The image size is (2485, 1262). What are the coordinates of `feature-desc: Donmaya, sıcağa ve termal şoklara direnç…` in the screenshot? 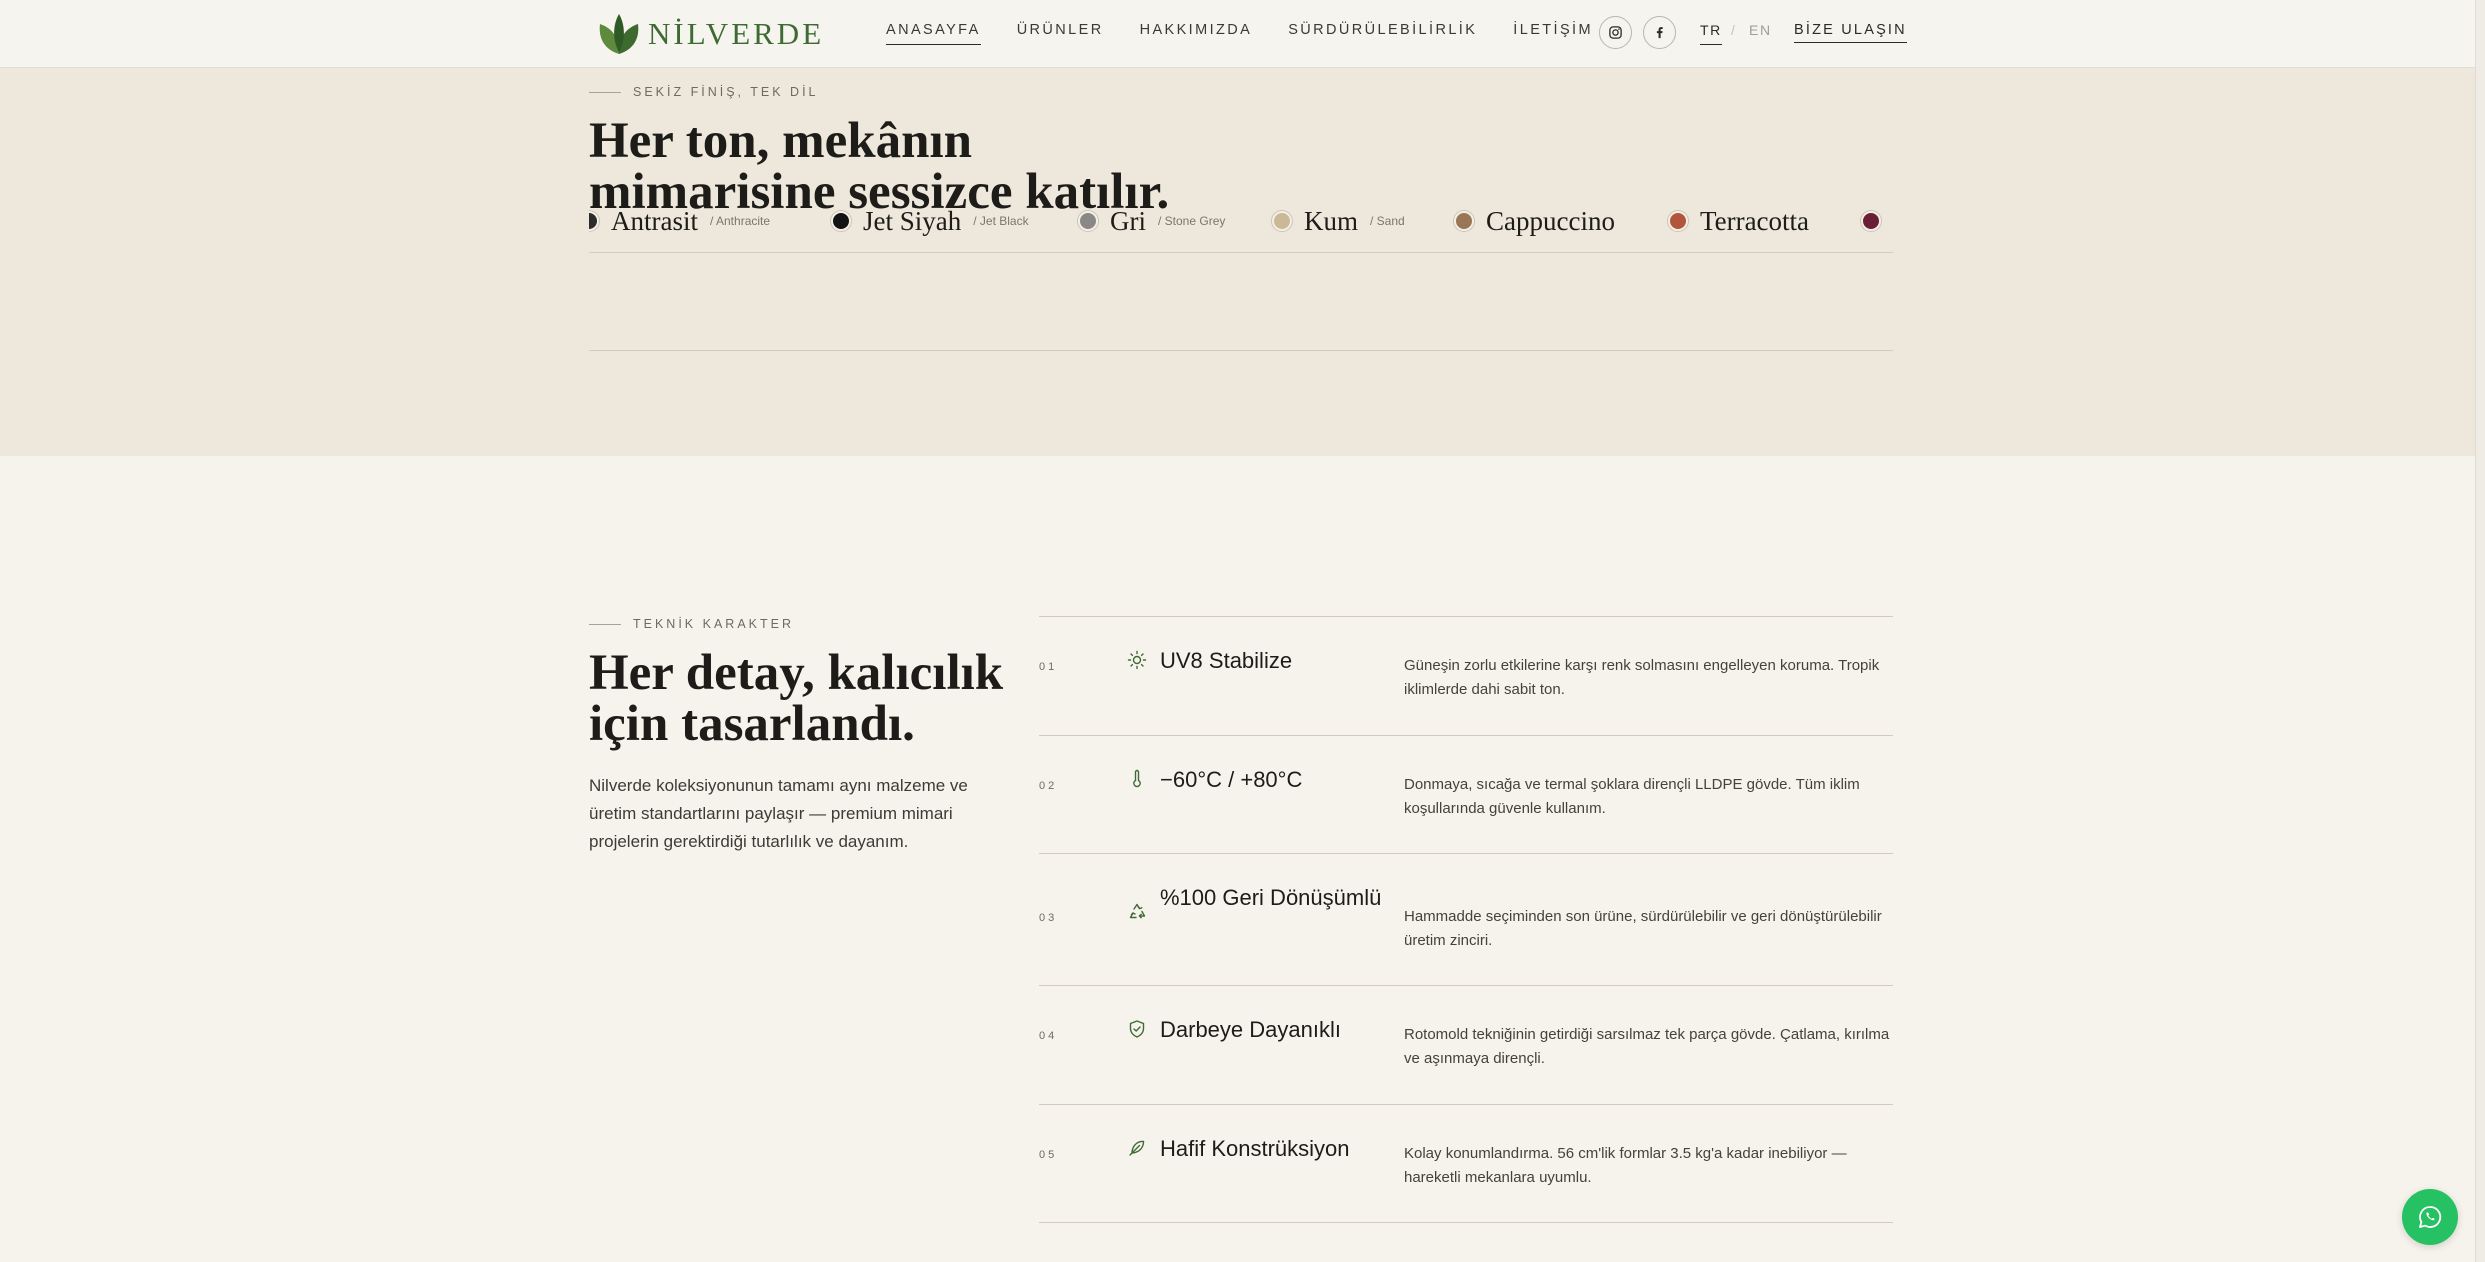 It's located at (1632, 796).